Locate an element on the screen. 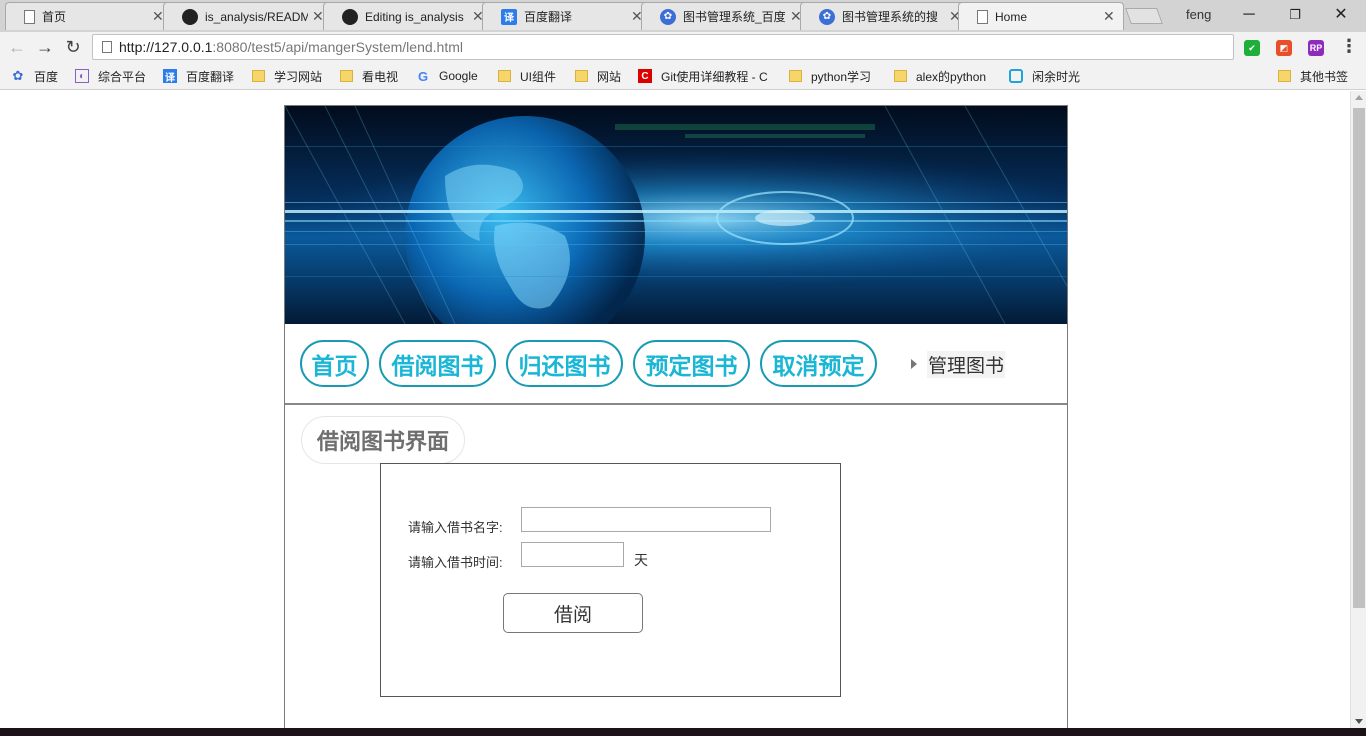  vertical-scrollbar is located at coordinates (1358, 409).